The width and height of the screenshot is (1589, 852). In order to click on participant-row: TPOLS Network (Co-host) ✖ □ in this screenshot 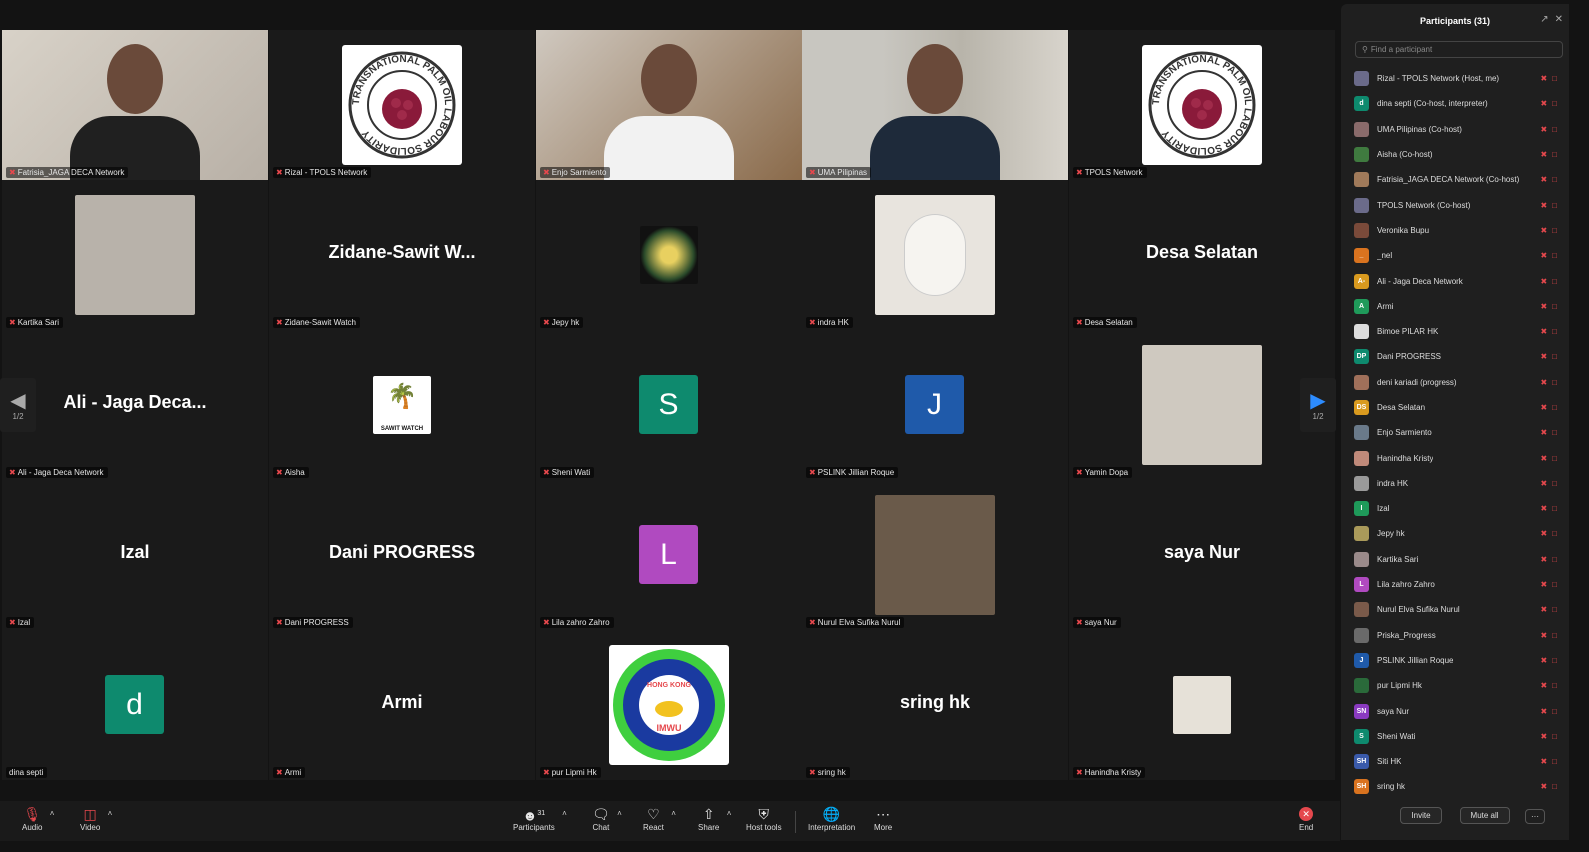, I will do `click(1455, 204)`.